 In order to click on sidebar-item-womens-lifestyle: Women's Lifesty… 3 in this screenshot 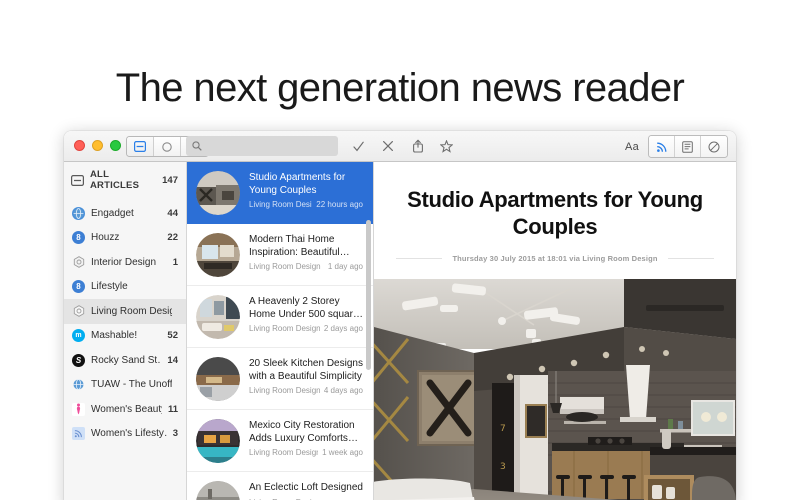, I will do `click(125, 434)`.